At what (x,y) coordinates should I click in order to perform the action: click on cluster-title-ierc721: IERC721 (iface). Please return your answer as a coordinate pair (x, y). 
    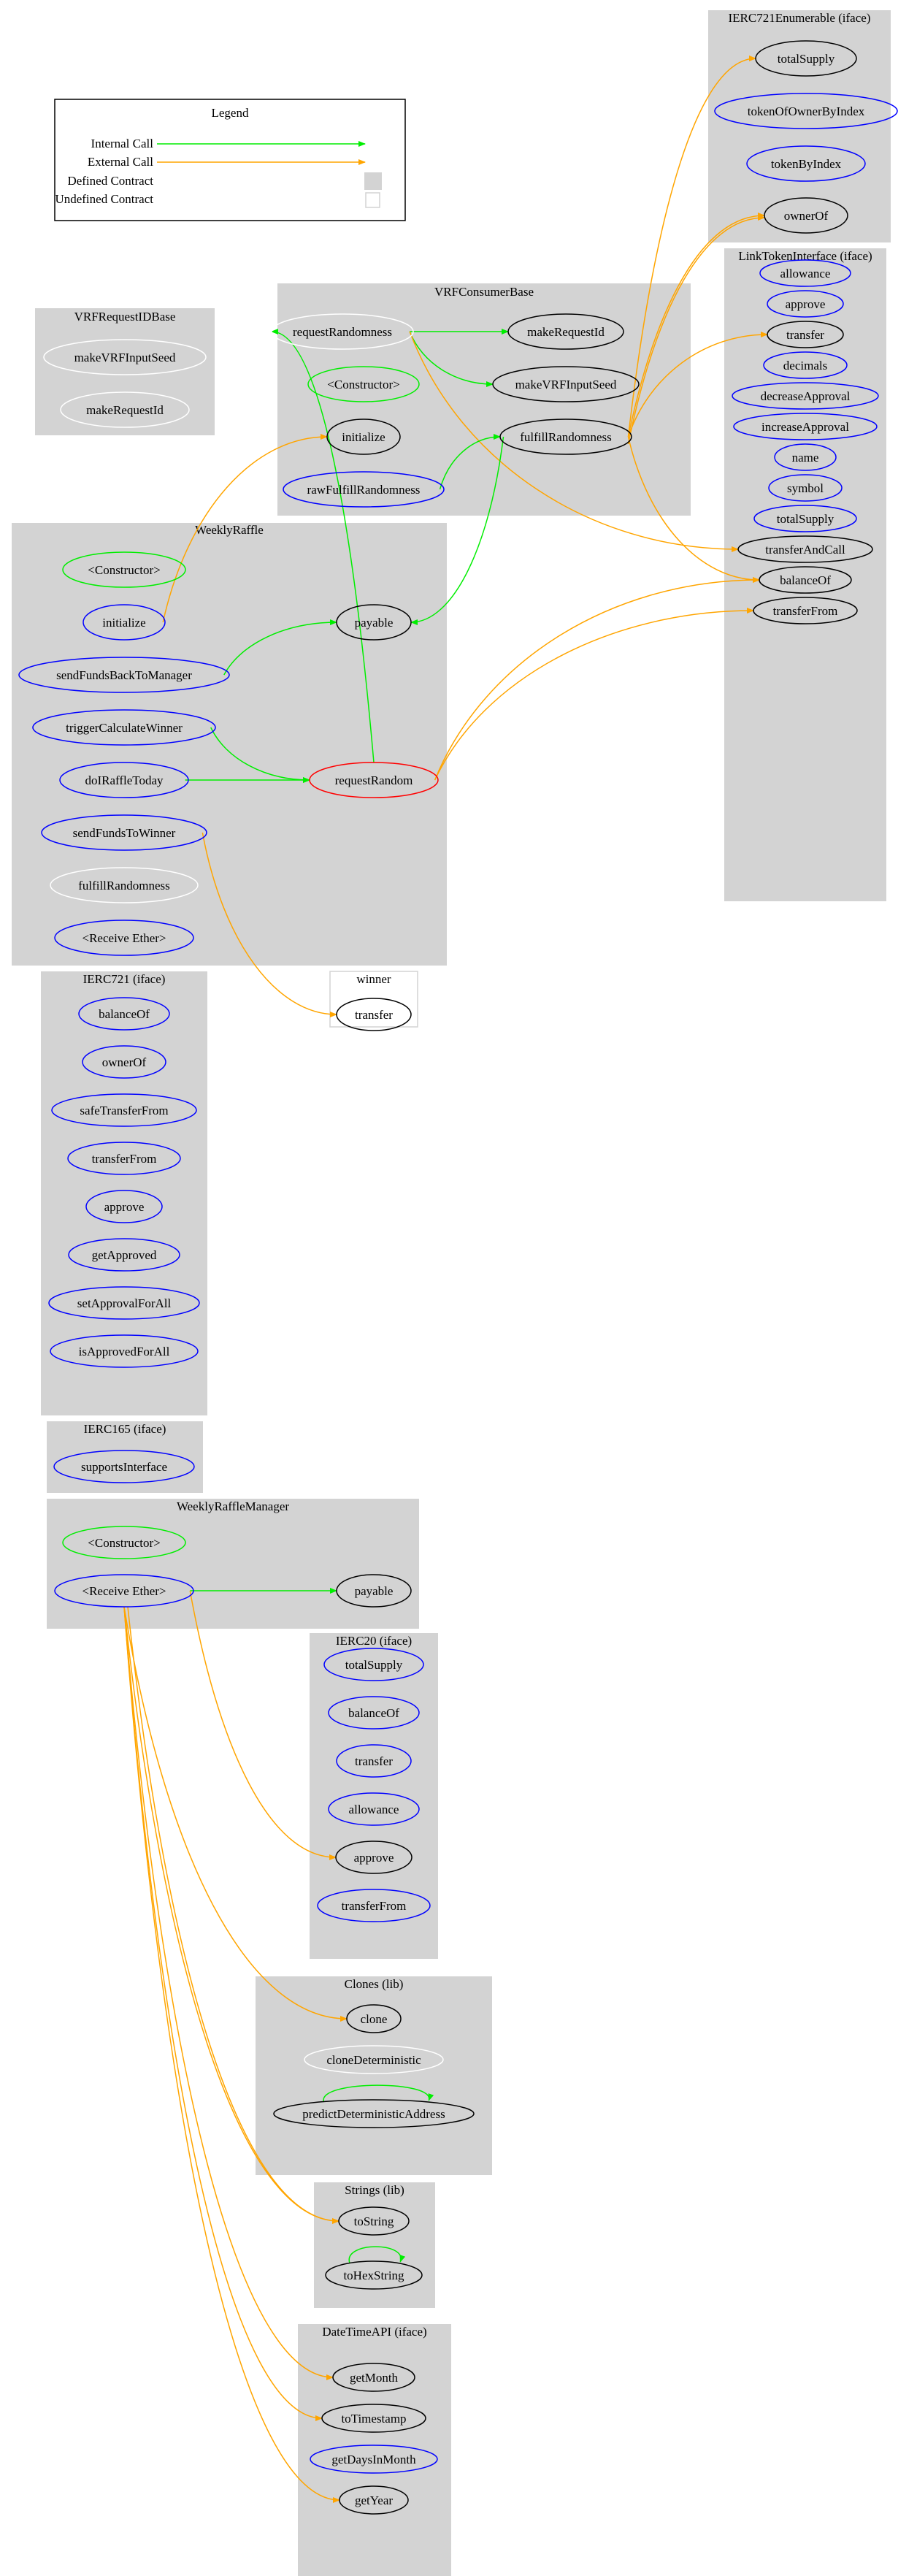
    Looking at the image, I should click on (124, 979).